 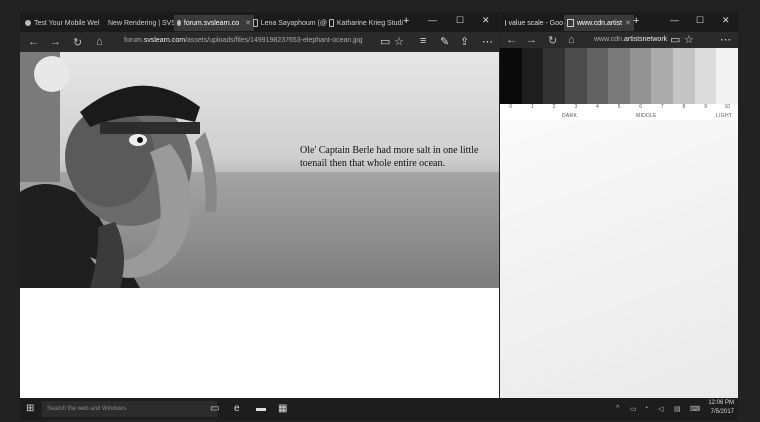 What do you see at coordinates (721, 408) in the screenshot?
I see `system-clock: 12:06 PM 7/5/2017` at bounding box center [721, 408].